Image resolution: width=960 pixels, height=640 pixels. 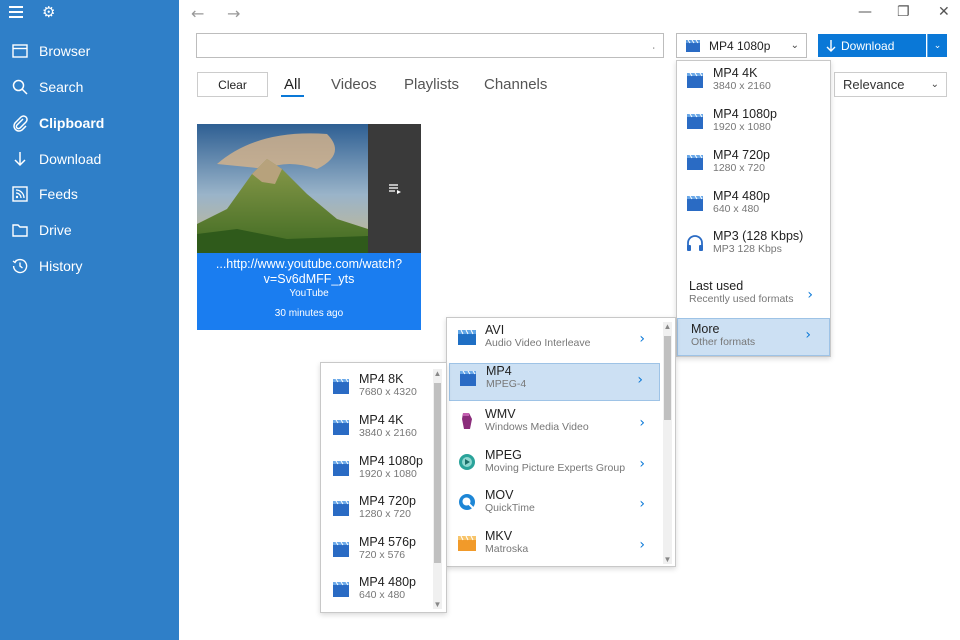 I want to click on mp4-item-576p: MP4 576p 720 x 576, so click(x=383, y=553).